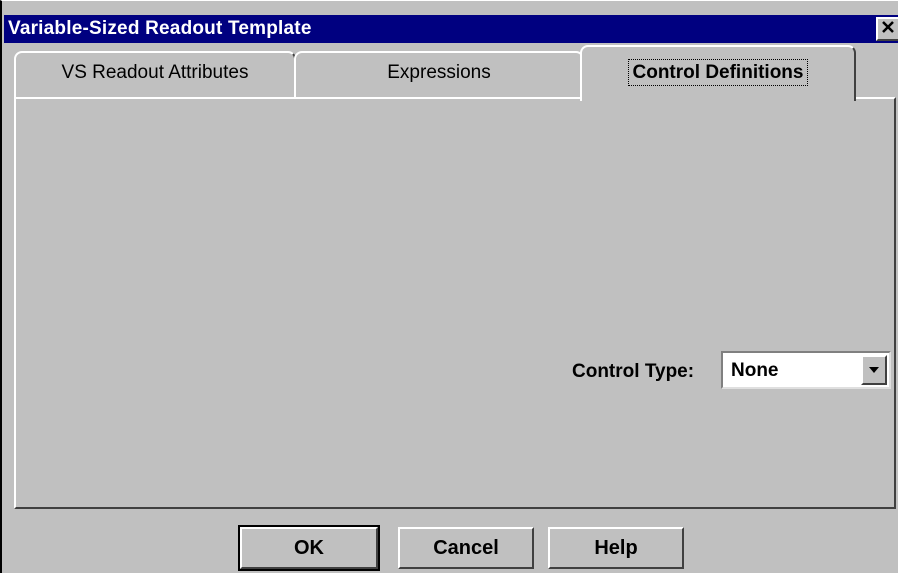 This screenshot has width=898, height=573. Describe the element at coordinates (466, 548) in the screenshot. I see `cancel-button: Cancel` at that location.